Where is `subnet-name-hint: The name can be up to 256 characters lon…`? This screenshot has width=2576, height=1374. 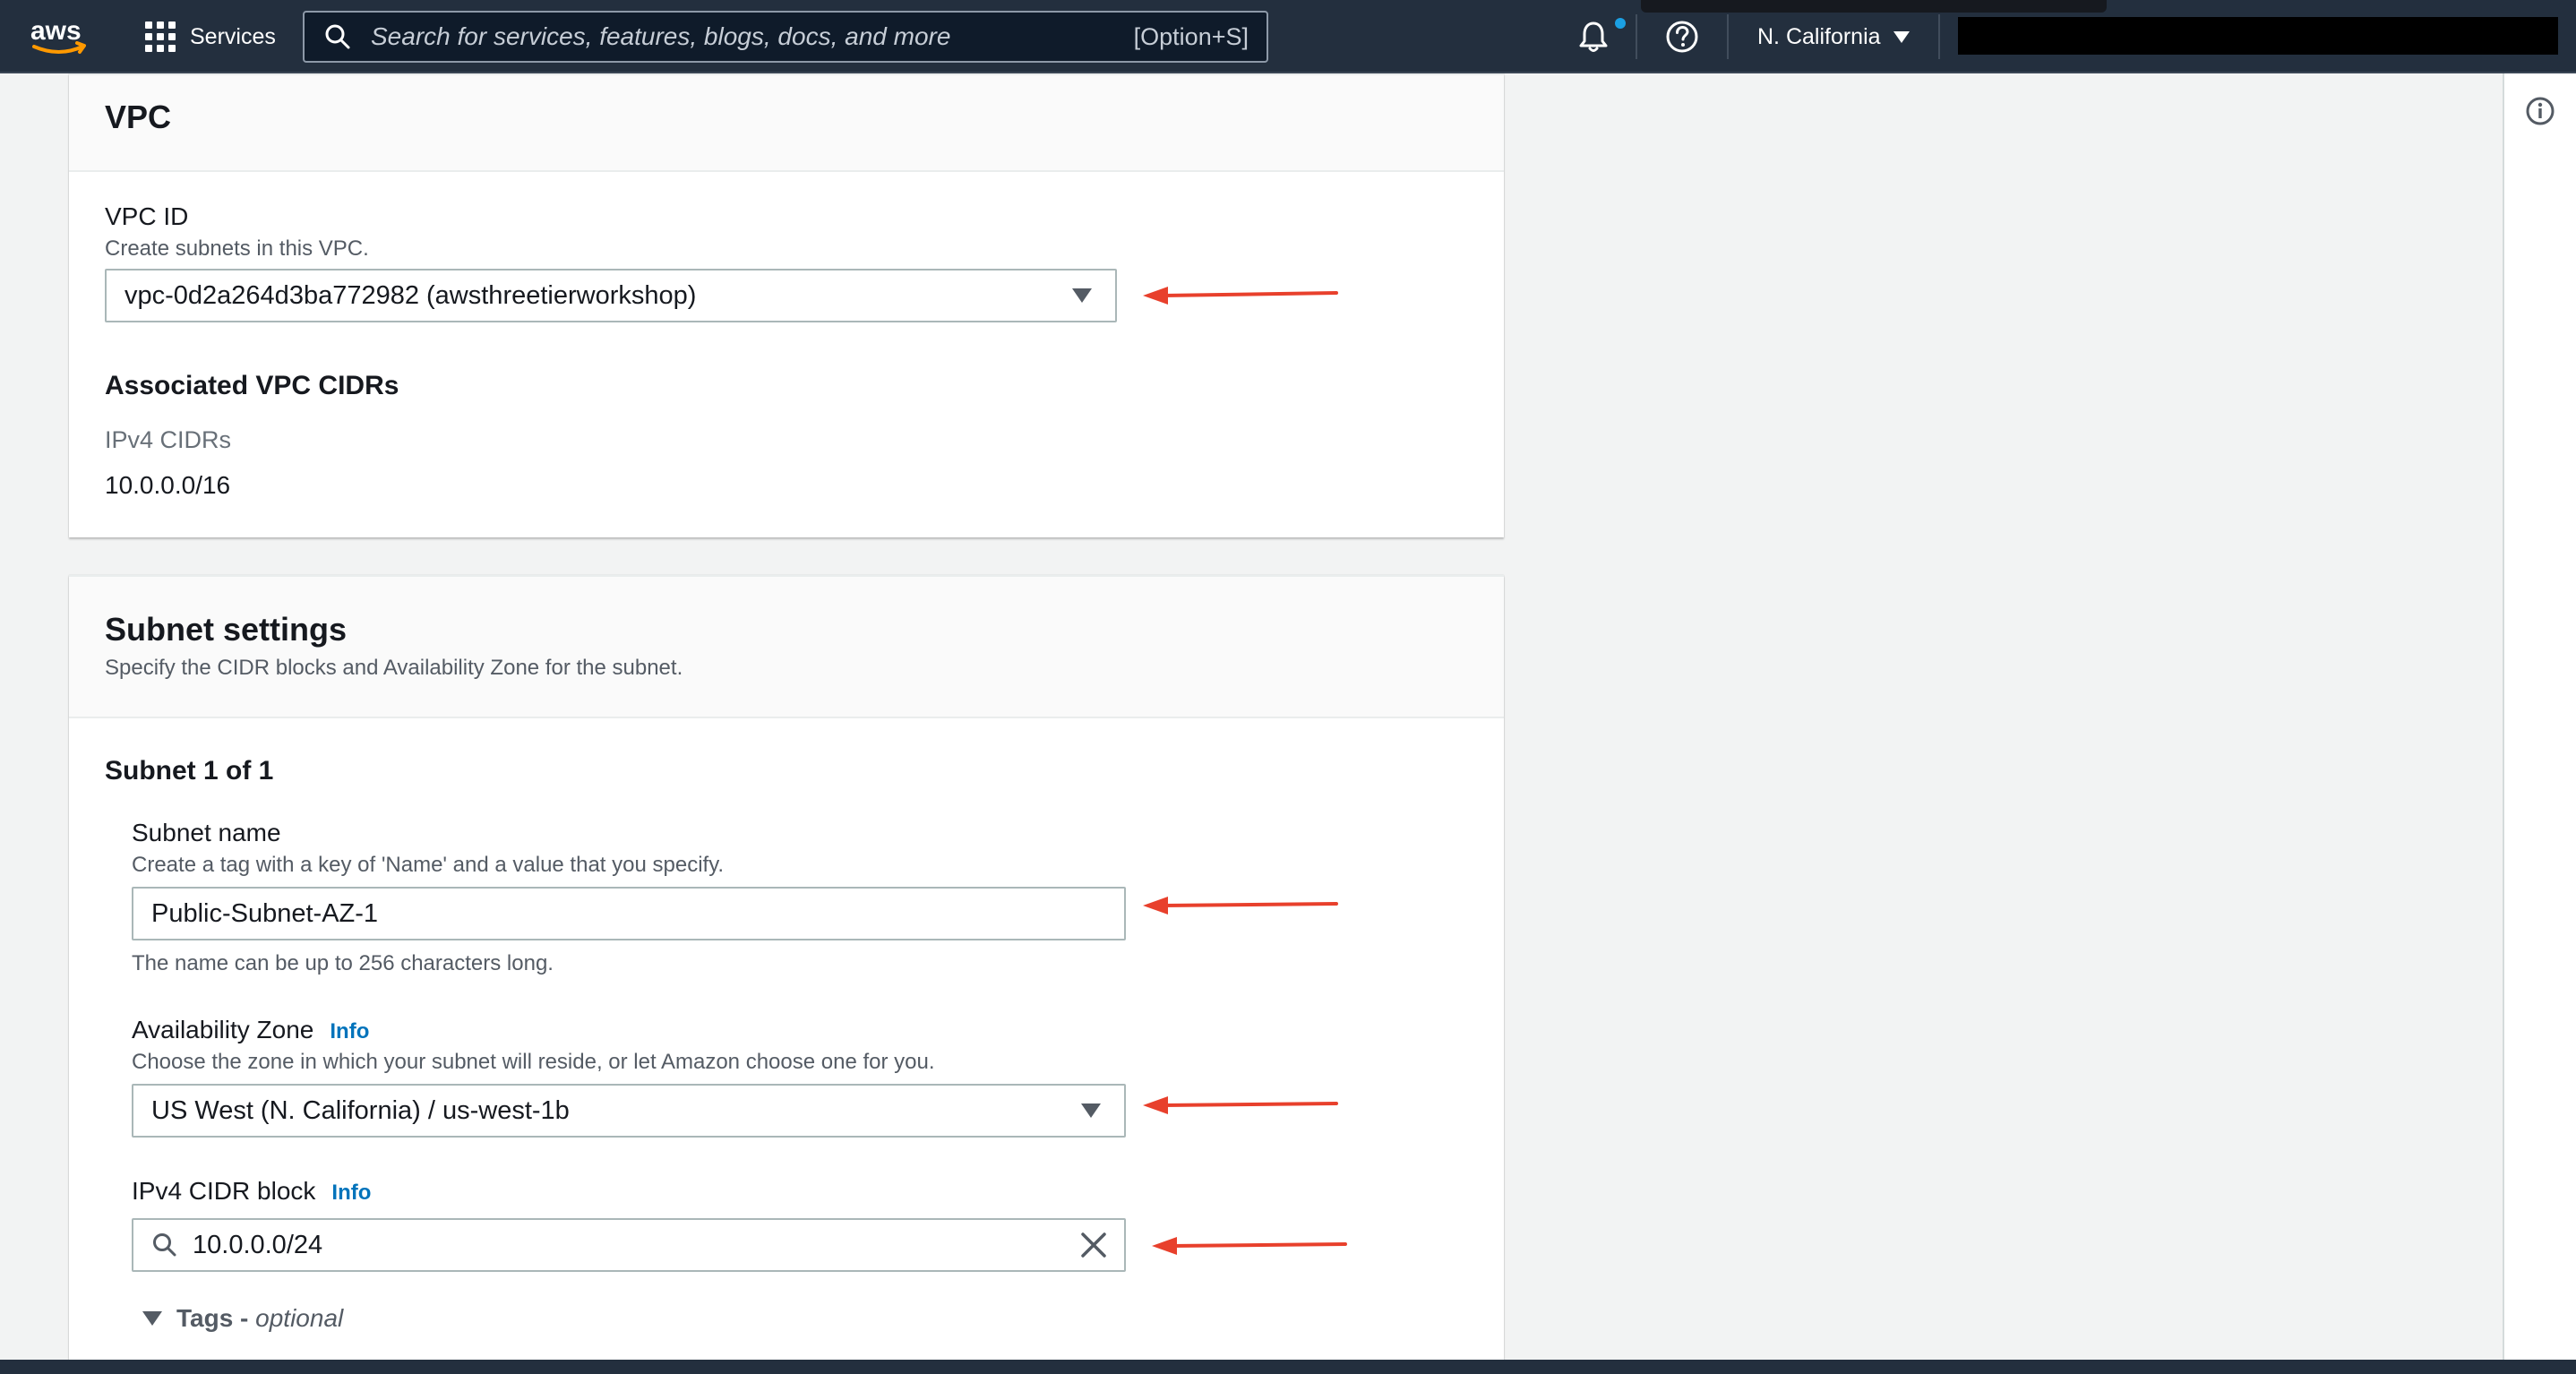 subnet-name-hint: The name can be up to 256 characters lon… is located at coordinates (343, 963).